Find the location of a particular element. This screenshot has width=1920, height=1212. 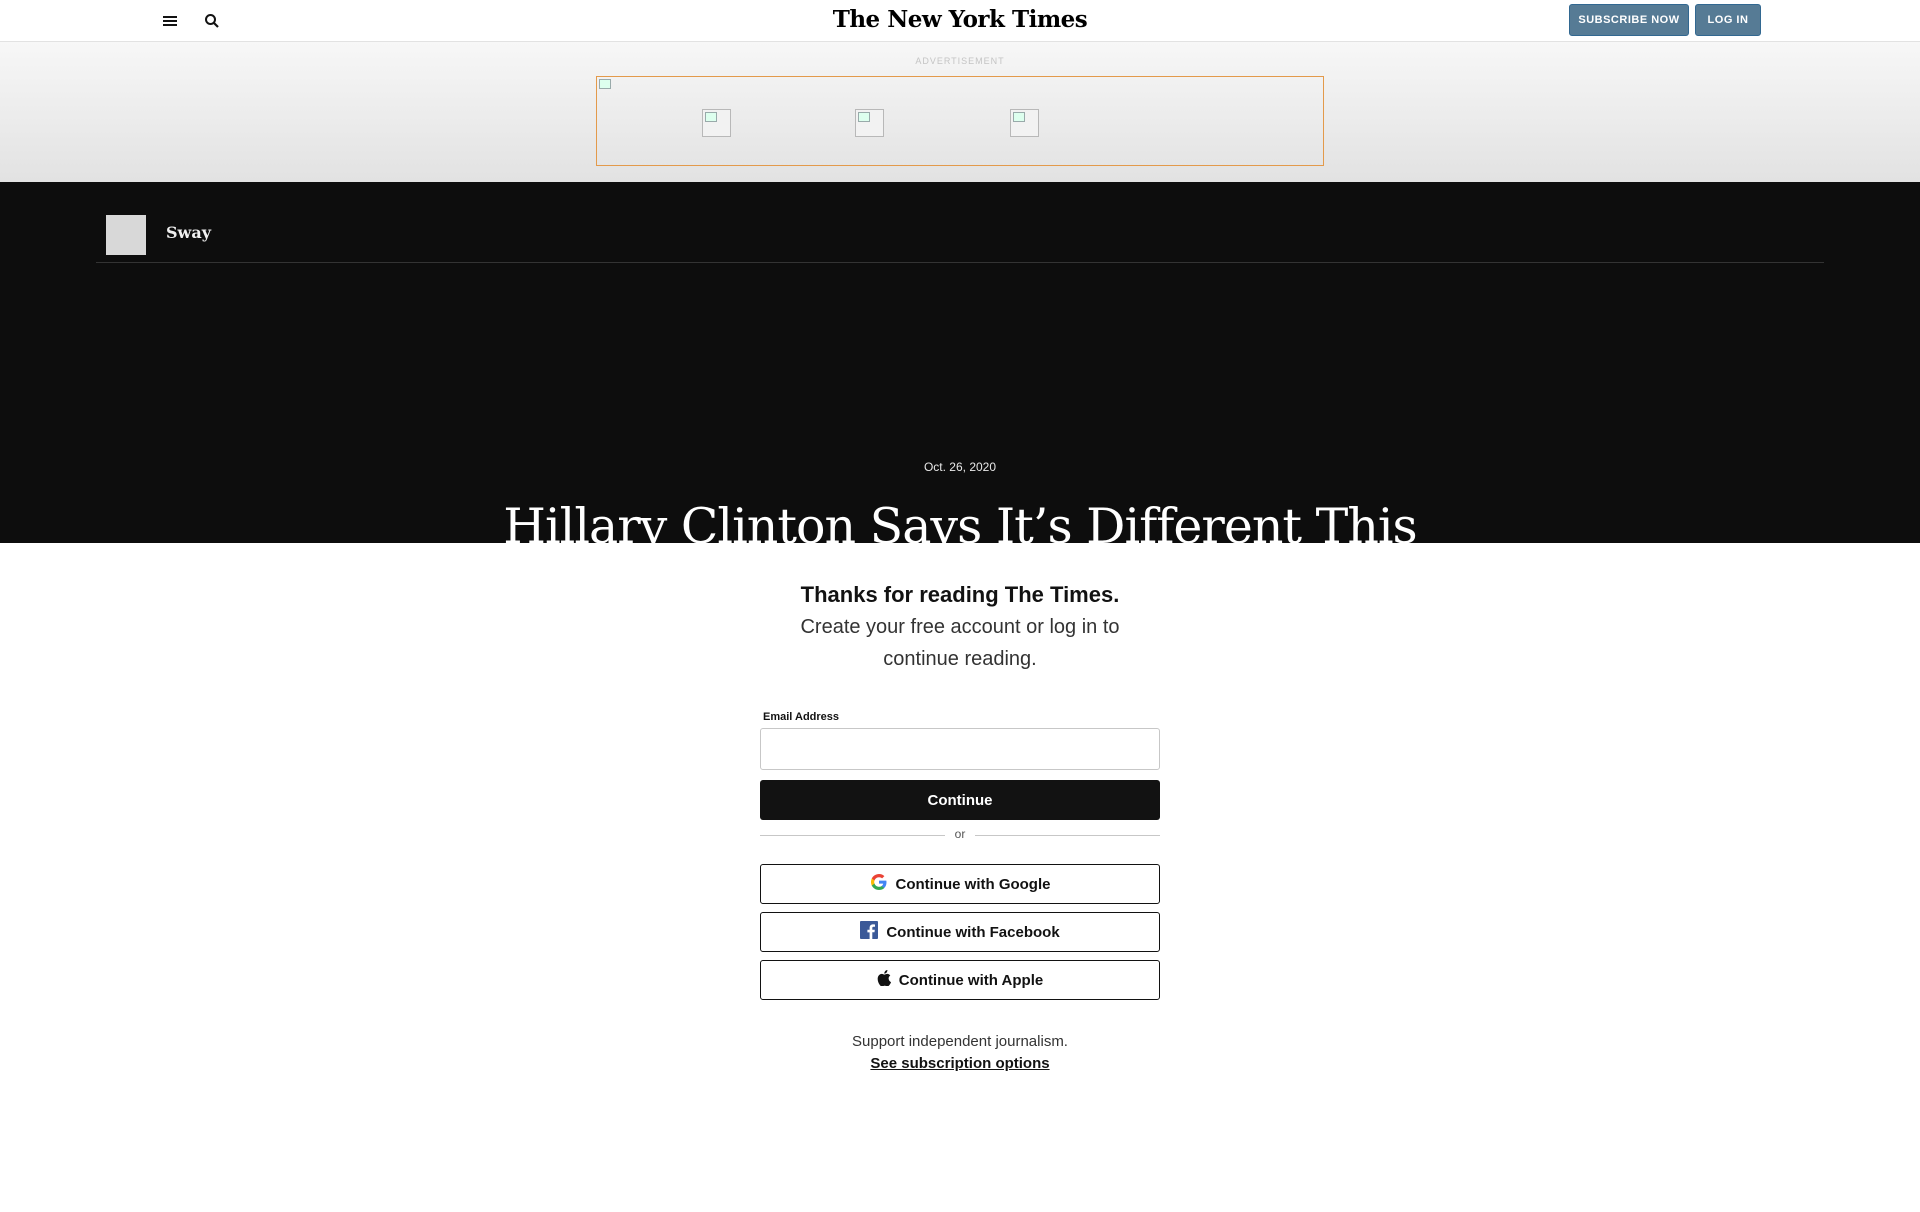

continue-button: Continue is located at coordinates (960, 800).